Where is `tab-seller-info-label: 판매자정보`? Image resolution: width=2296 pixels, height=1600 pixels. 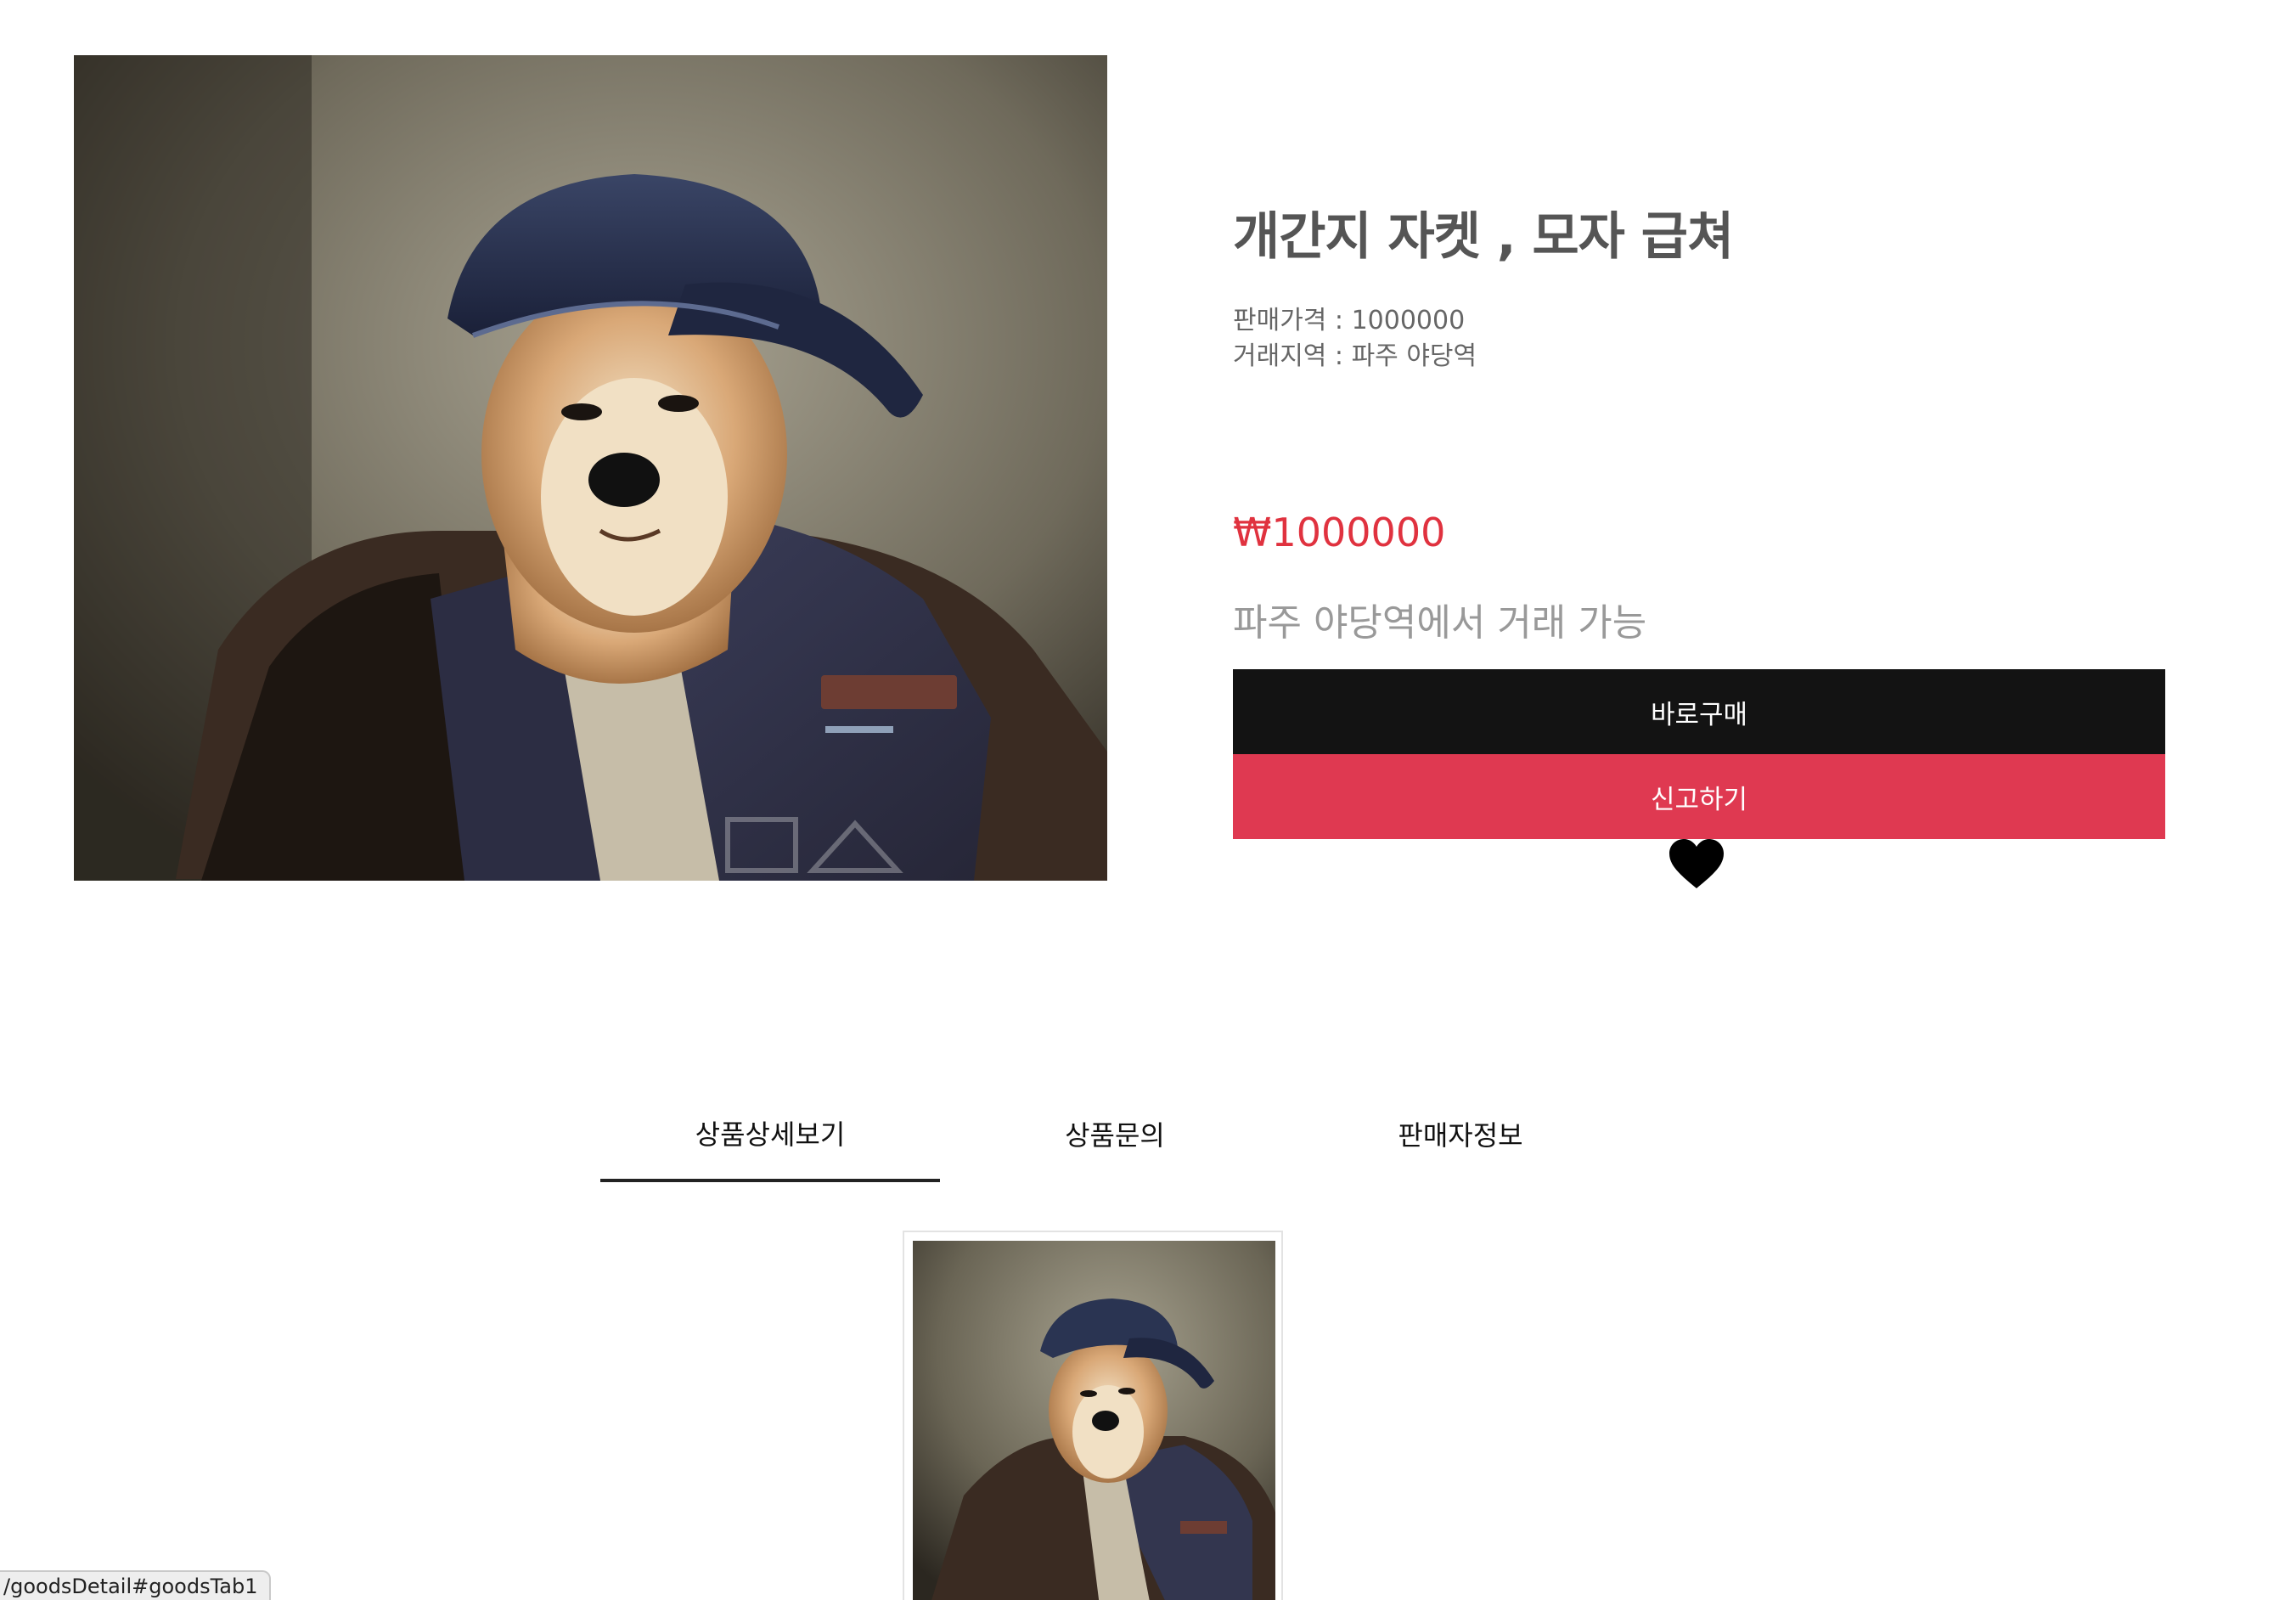 tab-seller-info-label: 판매자정보 is located at coordinates (1461, 1135).